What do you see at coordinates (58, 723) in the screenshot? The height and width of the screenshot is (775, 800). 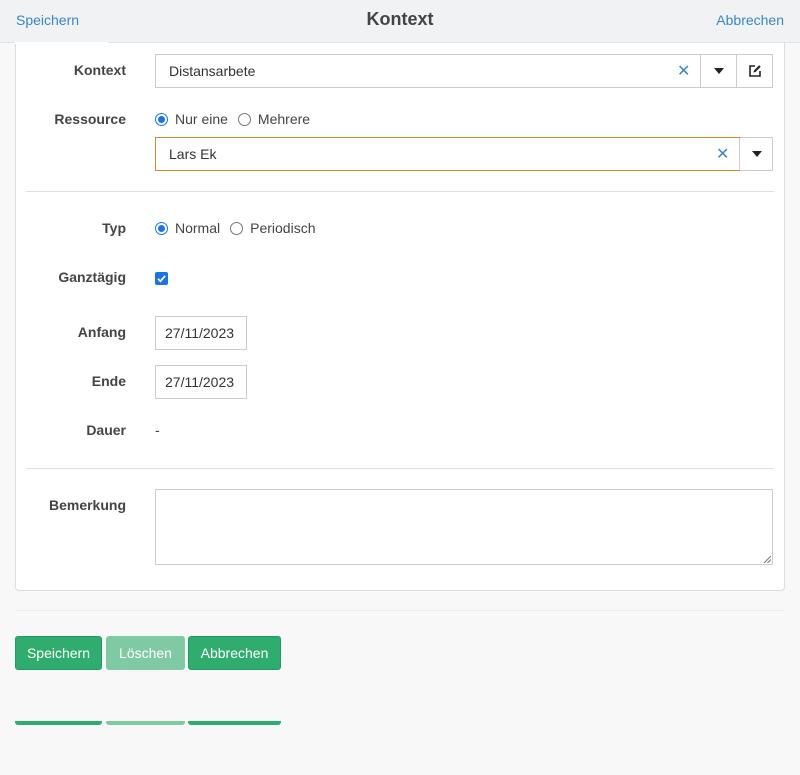 I see `save-button-clipped` at bounding box center [58, 723].